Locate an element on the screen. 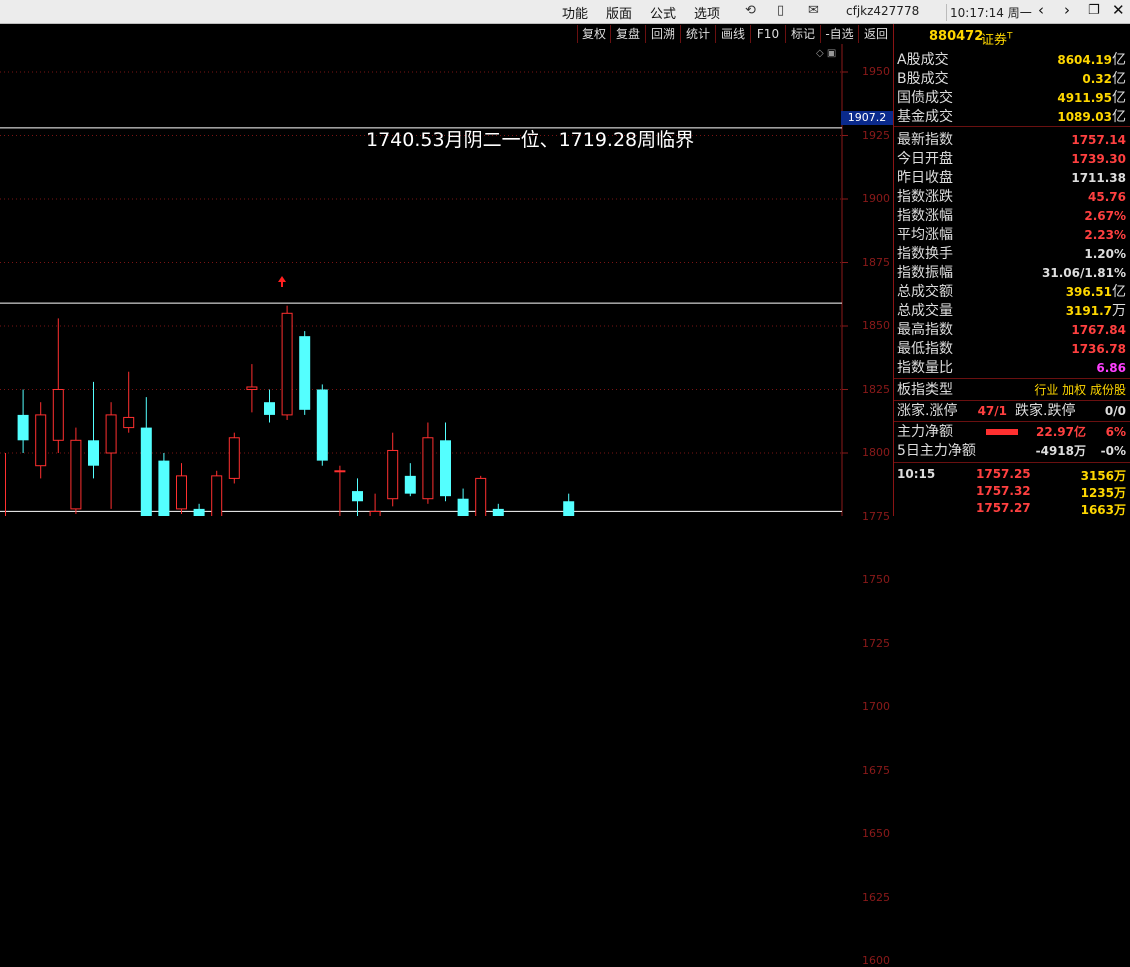 This screenshot has width=1130, height=967. stat-label: 最新指数 is located at coordinates (925, 140).